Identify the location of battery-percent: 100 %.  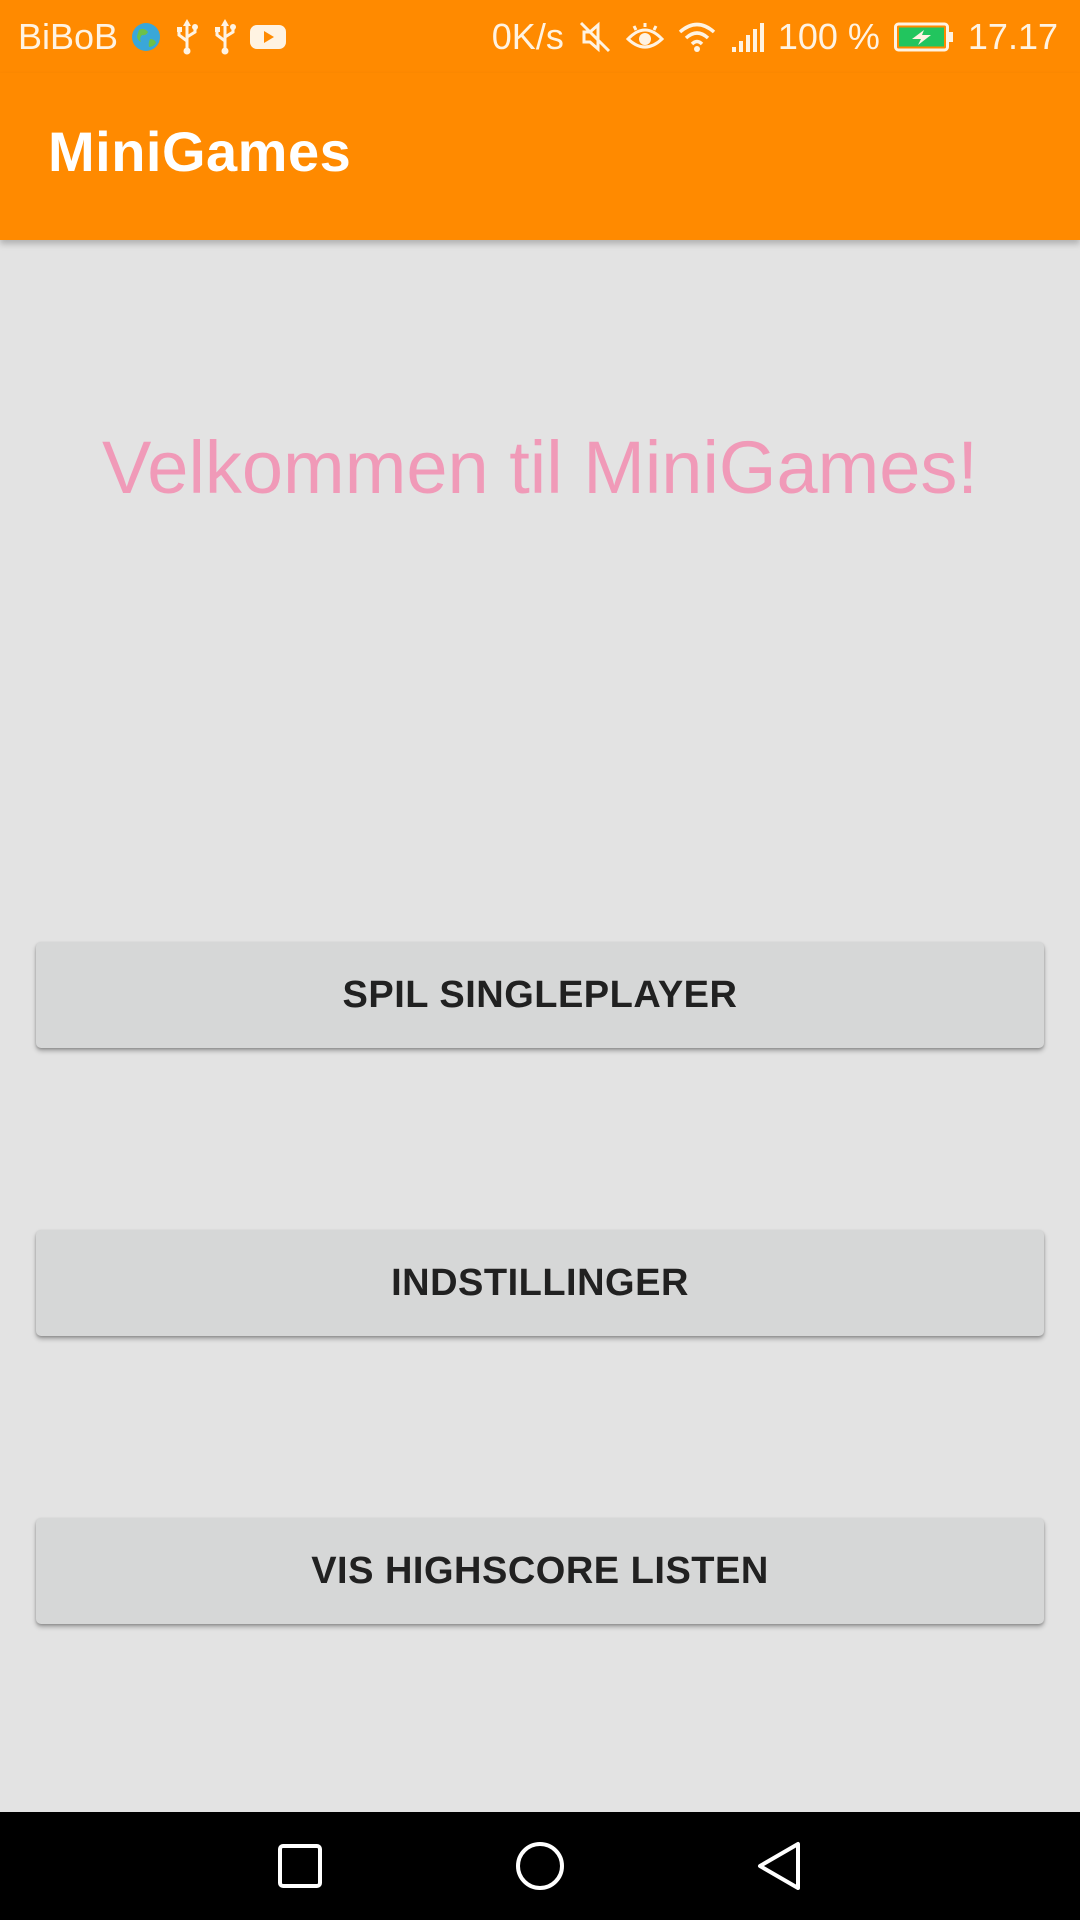
(828, 36).